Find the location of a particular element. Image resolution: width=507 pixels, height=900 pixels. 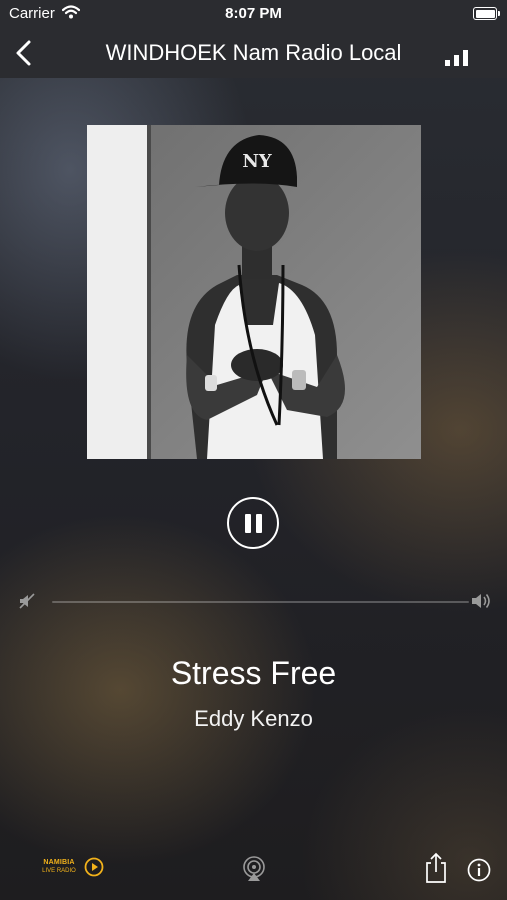

logo-text: NAMIBIA LIVE RADIO is located at coordinates (59, 866).